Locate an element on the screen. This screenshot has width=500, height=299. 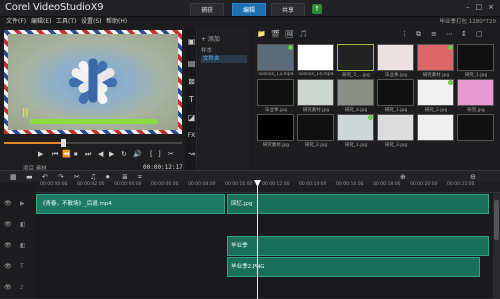
thumbnail-label: 研究_1.jpg is located at coordinates (396, 110).